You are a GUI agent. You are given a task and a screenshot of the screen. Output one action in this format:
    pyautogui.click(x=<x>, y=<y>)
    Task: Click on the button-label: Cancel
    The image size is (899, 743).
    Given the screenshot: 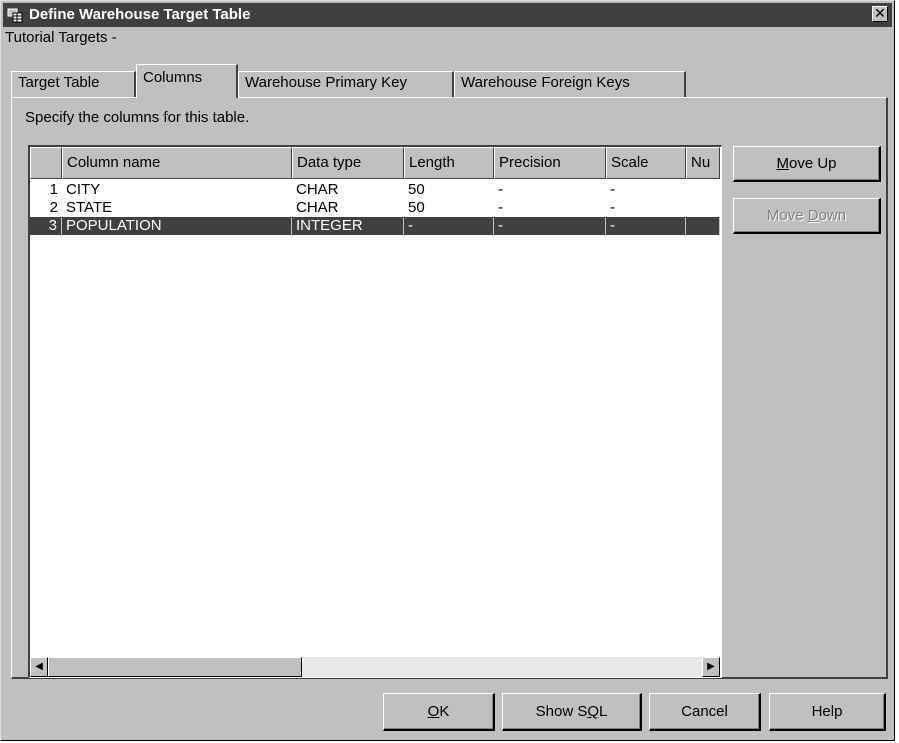 What is the action you would take?
    pyautogui.click(x=704, y=711)
    